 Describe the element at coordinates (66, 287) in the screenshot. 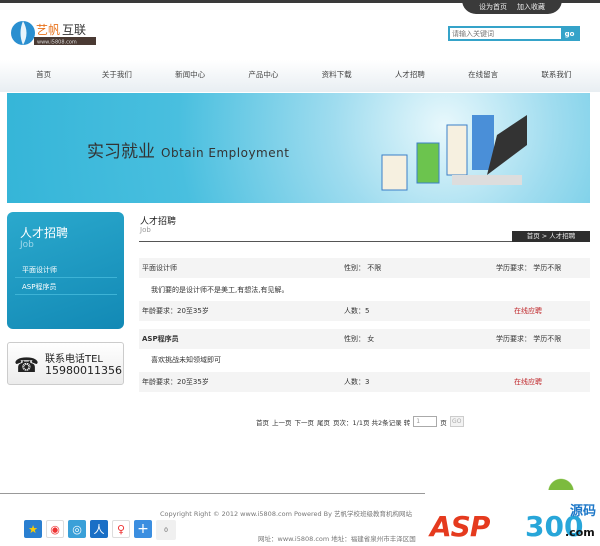

I see `sidebar-item-asp-programmer: ASP程序员` at that location.